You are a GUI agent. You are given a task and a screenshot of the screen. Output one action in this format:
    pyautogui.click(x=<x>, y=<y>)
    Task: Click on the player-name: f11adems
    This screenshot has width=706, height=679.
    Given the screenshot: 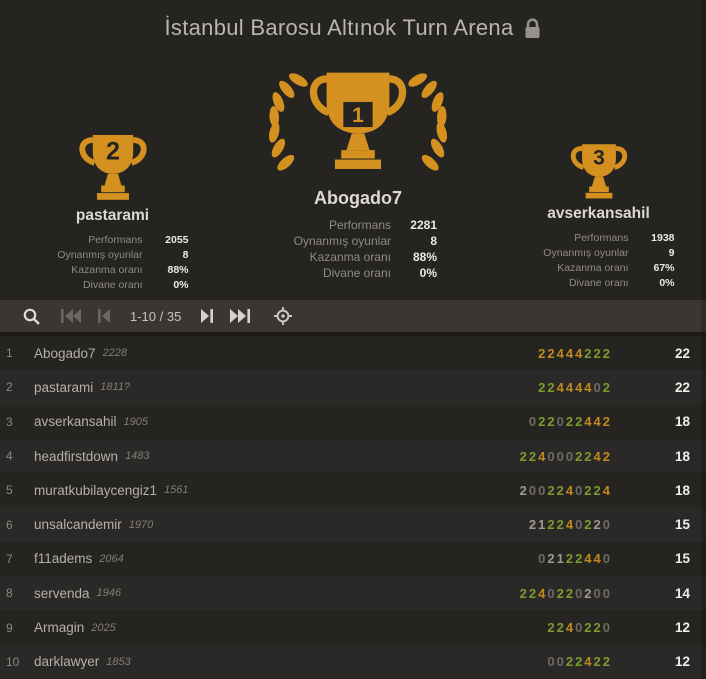 What is the action you would take?
    pyautogui.click(x=63, y=558)
    